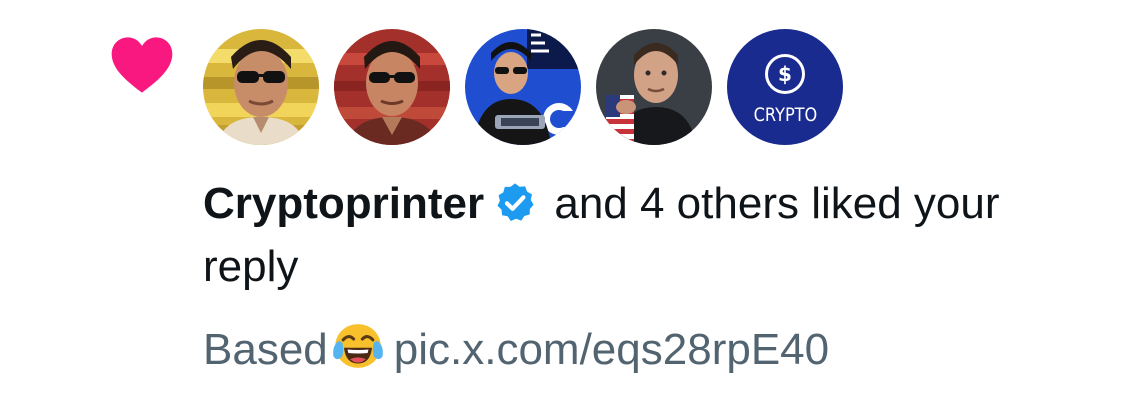 The width and height of the screenshot is (1125, 399). I want to click on man-stage-portrait-icon, so click(523, 87).